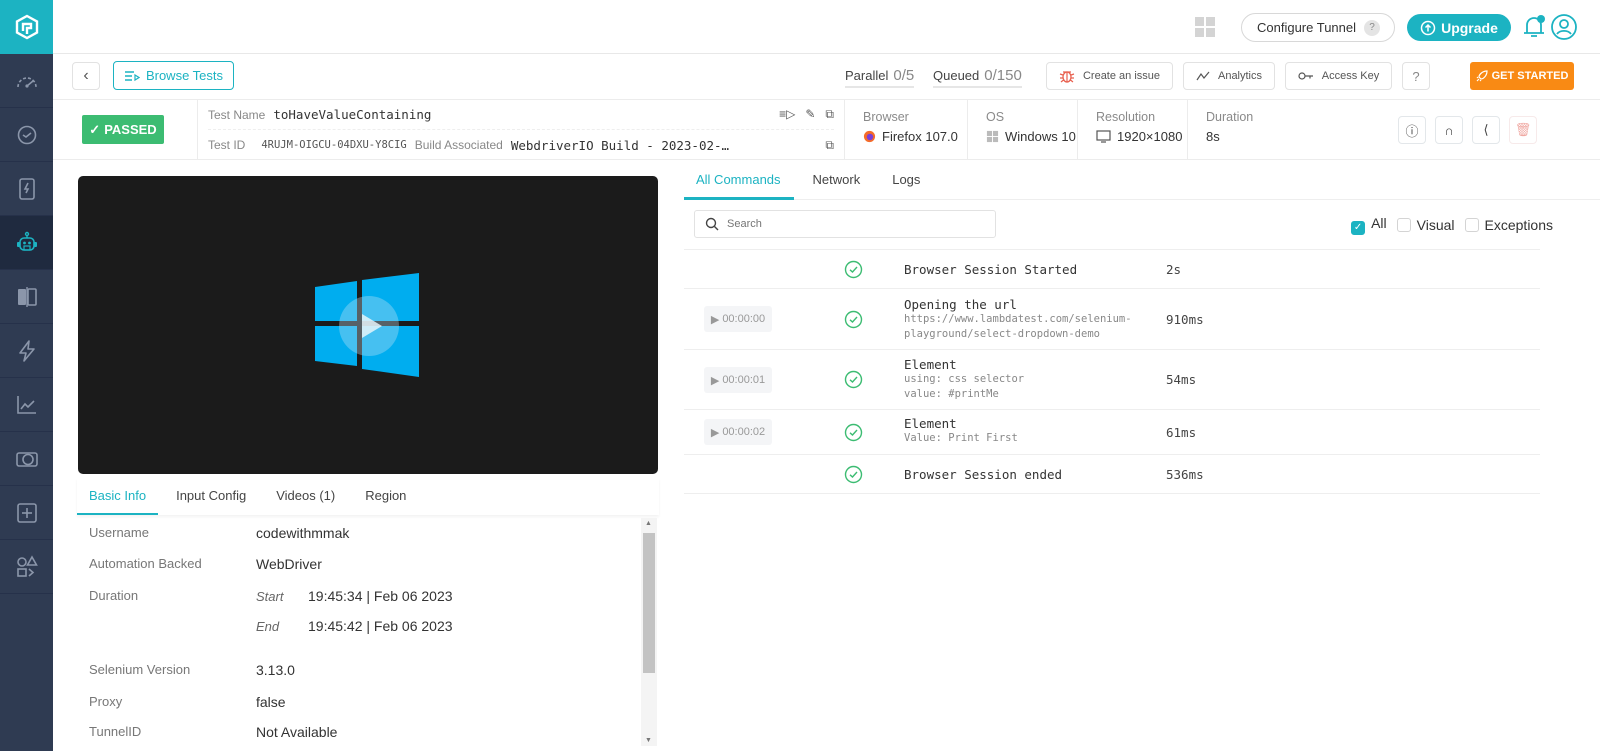  Describe the element at coordinates (1229, 76) in the screenshot. I see `analytics-button: Analytics` at that location.